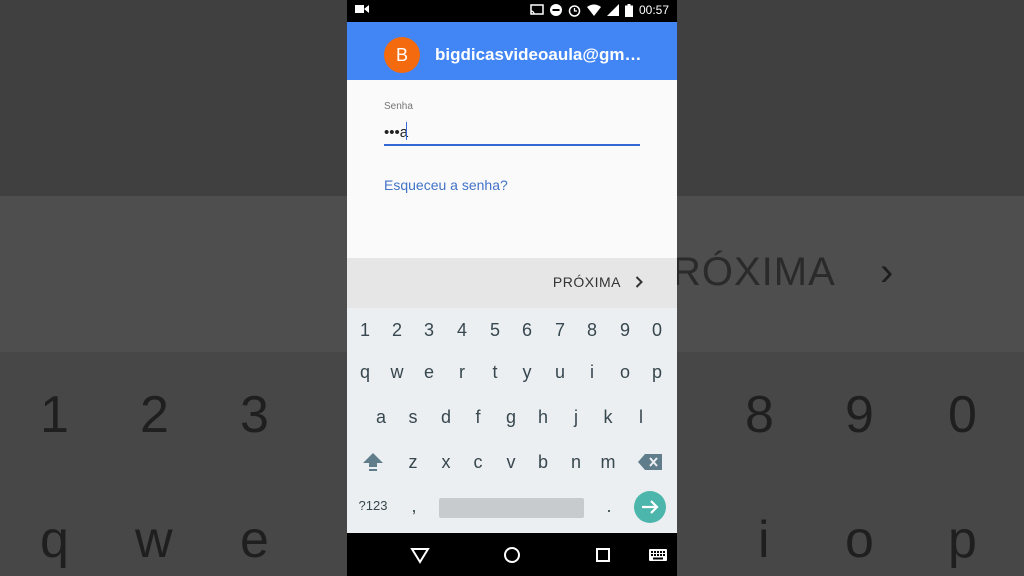 The height and width of the screenshot is (576, 1024). I want to click on alarm-icon, so click(574, 10).